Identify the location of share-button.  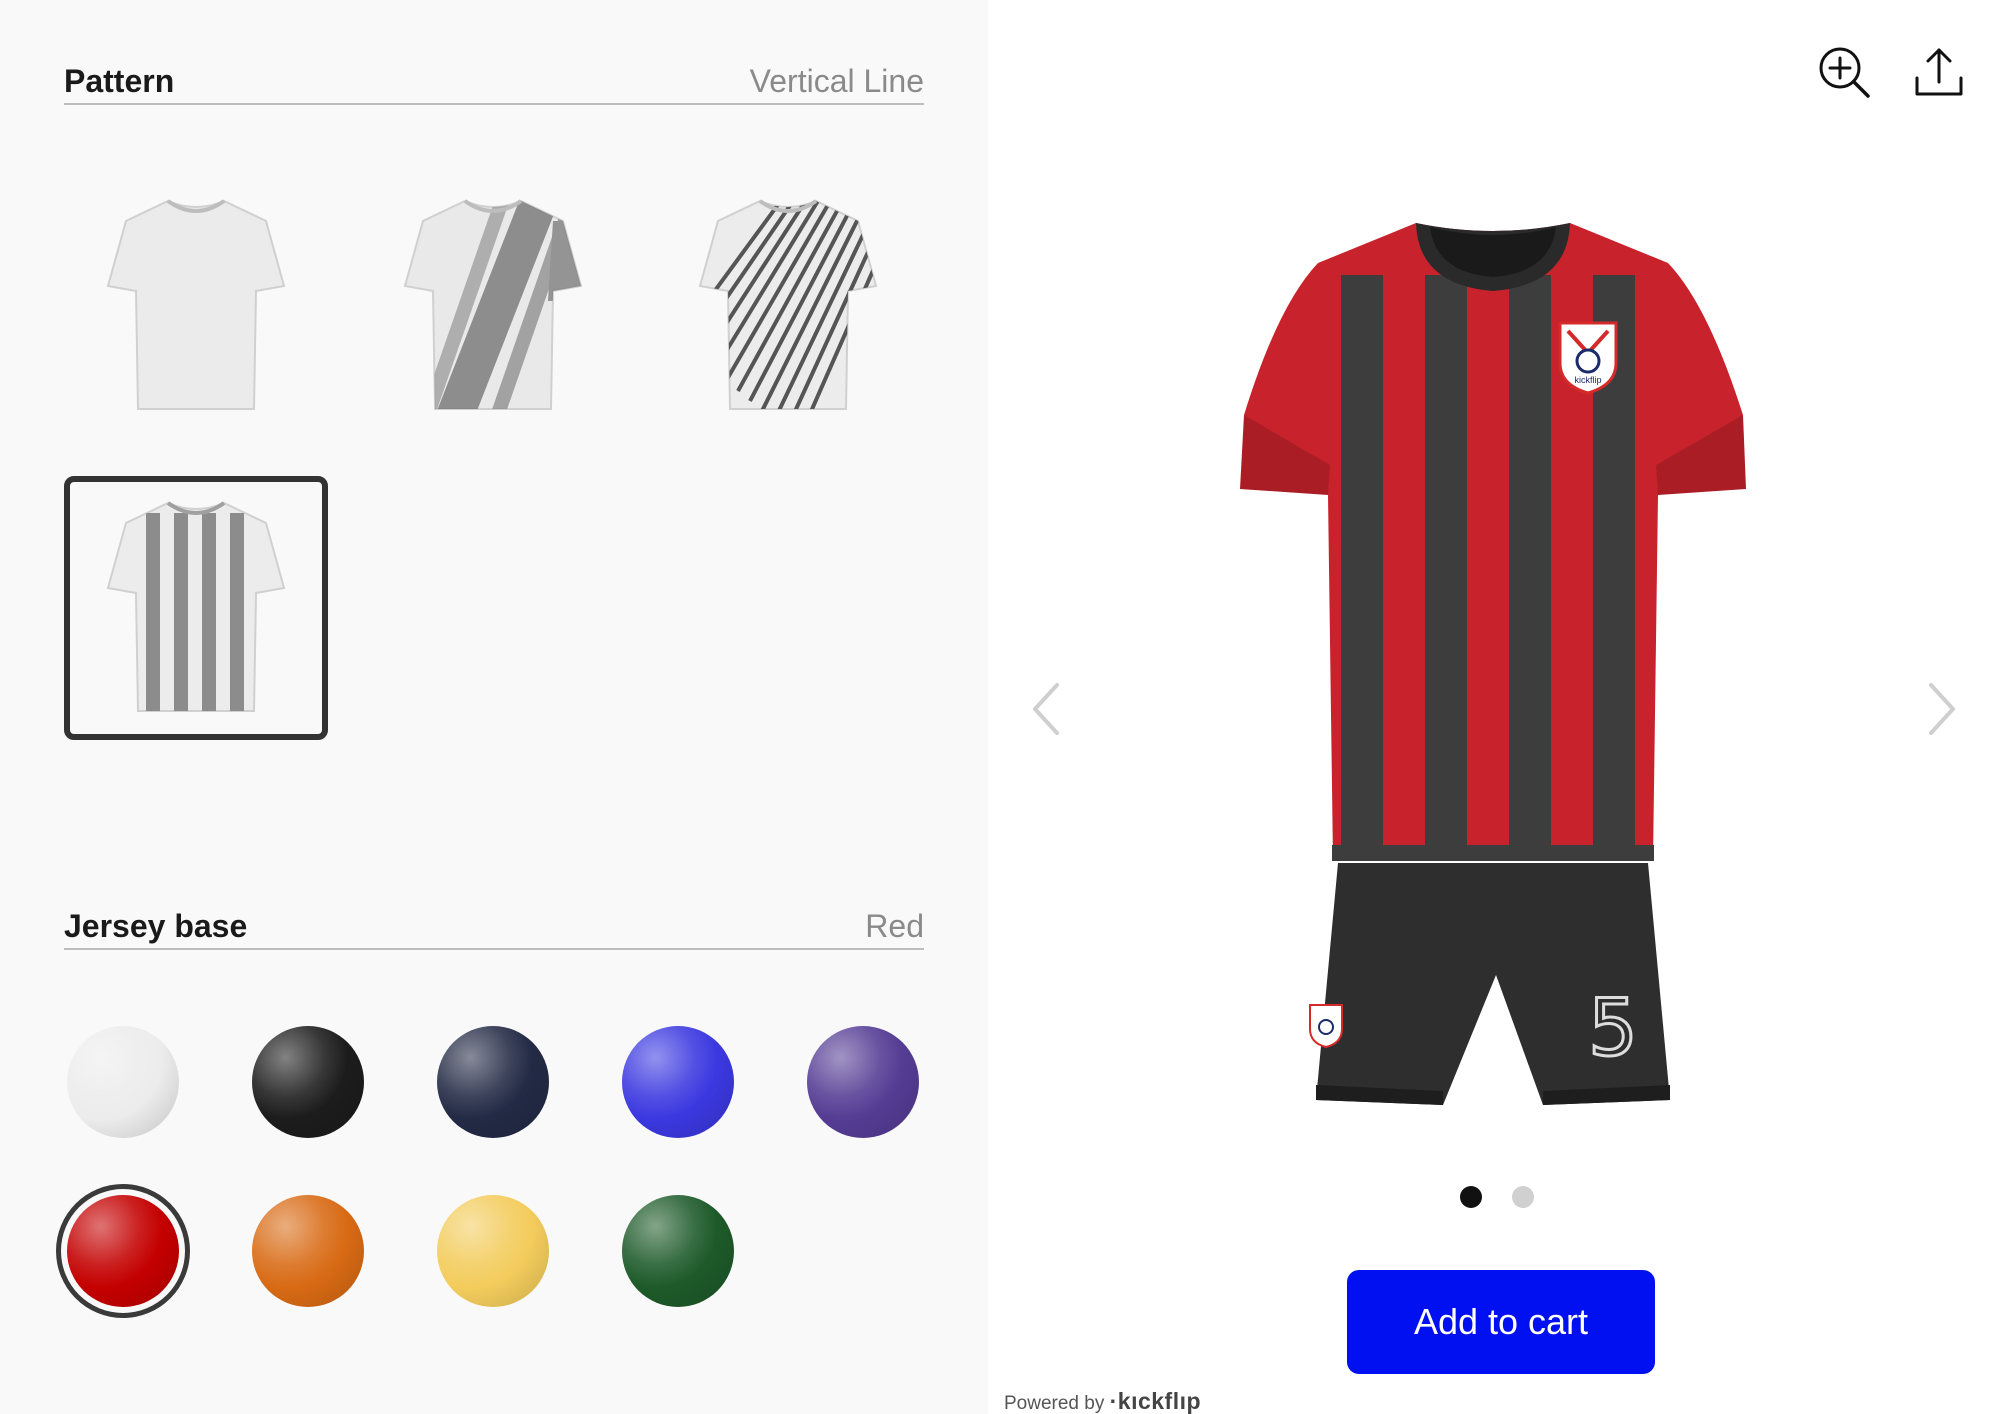
(1939, 72).